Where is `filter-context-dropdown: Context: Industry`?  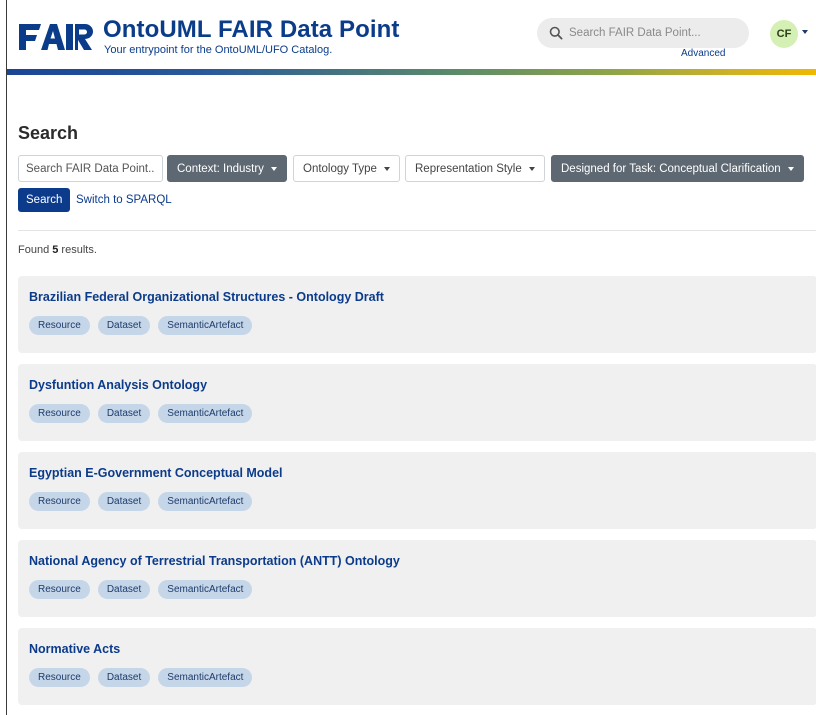 filter-context-dropdown: Context: Industry is located at coordinates (227, 168).